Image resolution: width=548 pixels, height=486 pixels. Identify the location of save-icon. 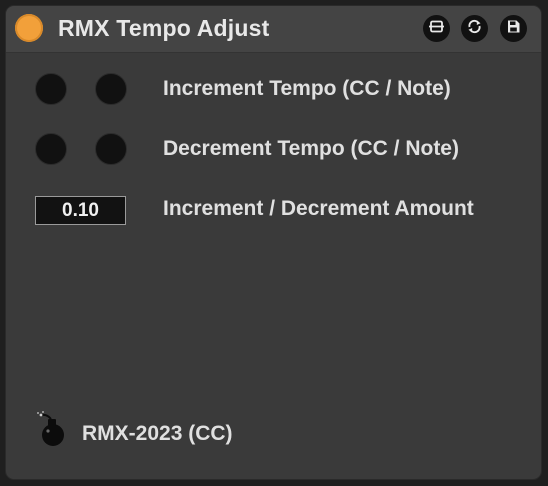
(513, 29).